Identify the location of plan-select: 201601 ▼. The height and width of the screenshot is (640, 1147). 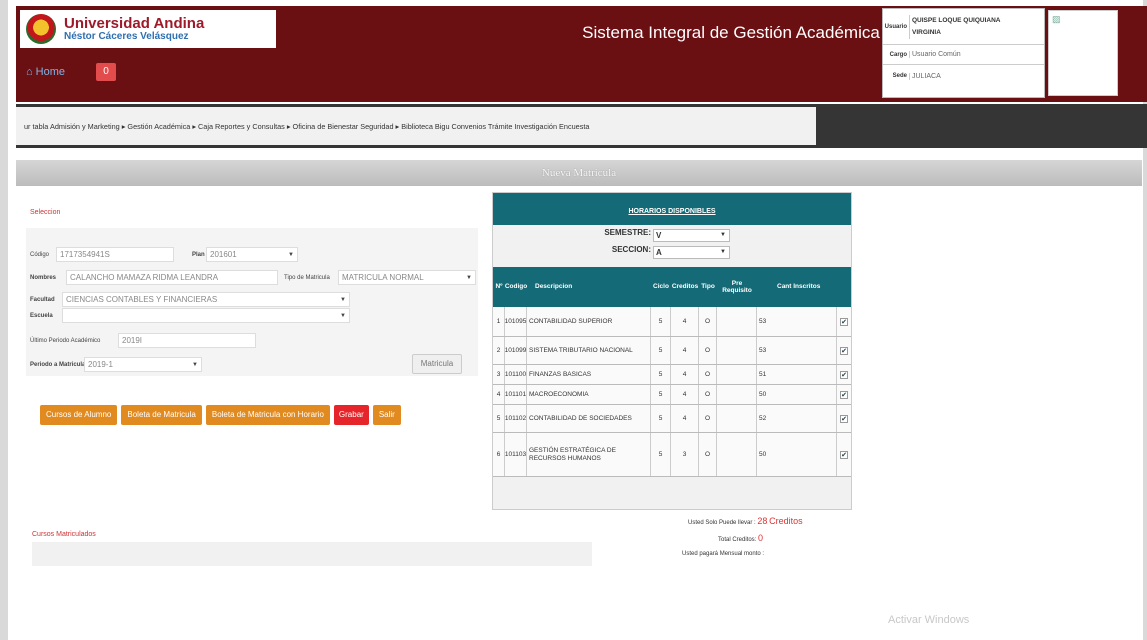
(252, 254).